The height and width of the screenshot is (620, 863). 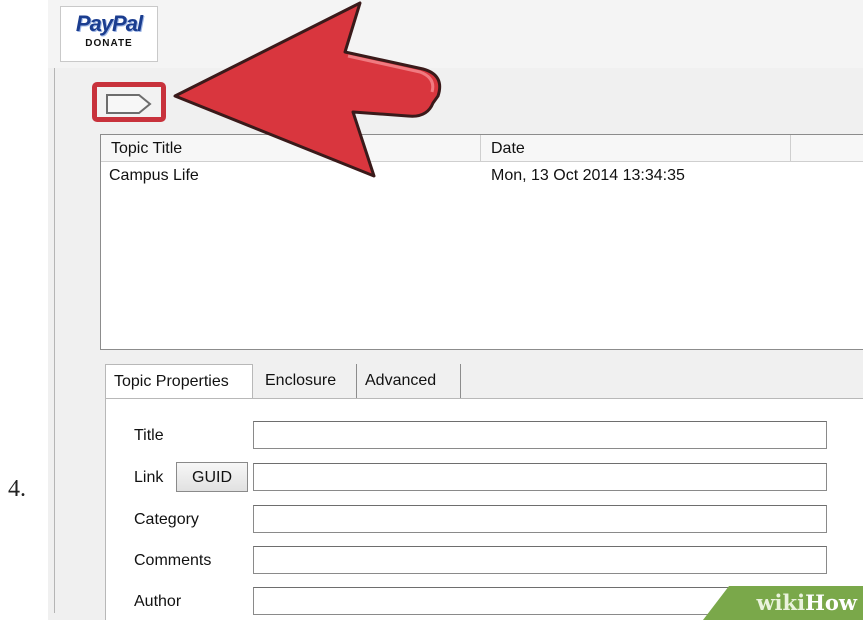 I want to click on column-header-topic-title: Topic Title, so click(x=291, y=148).